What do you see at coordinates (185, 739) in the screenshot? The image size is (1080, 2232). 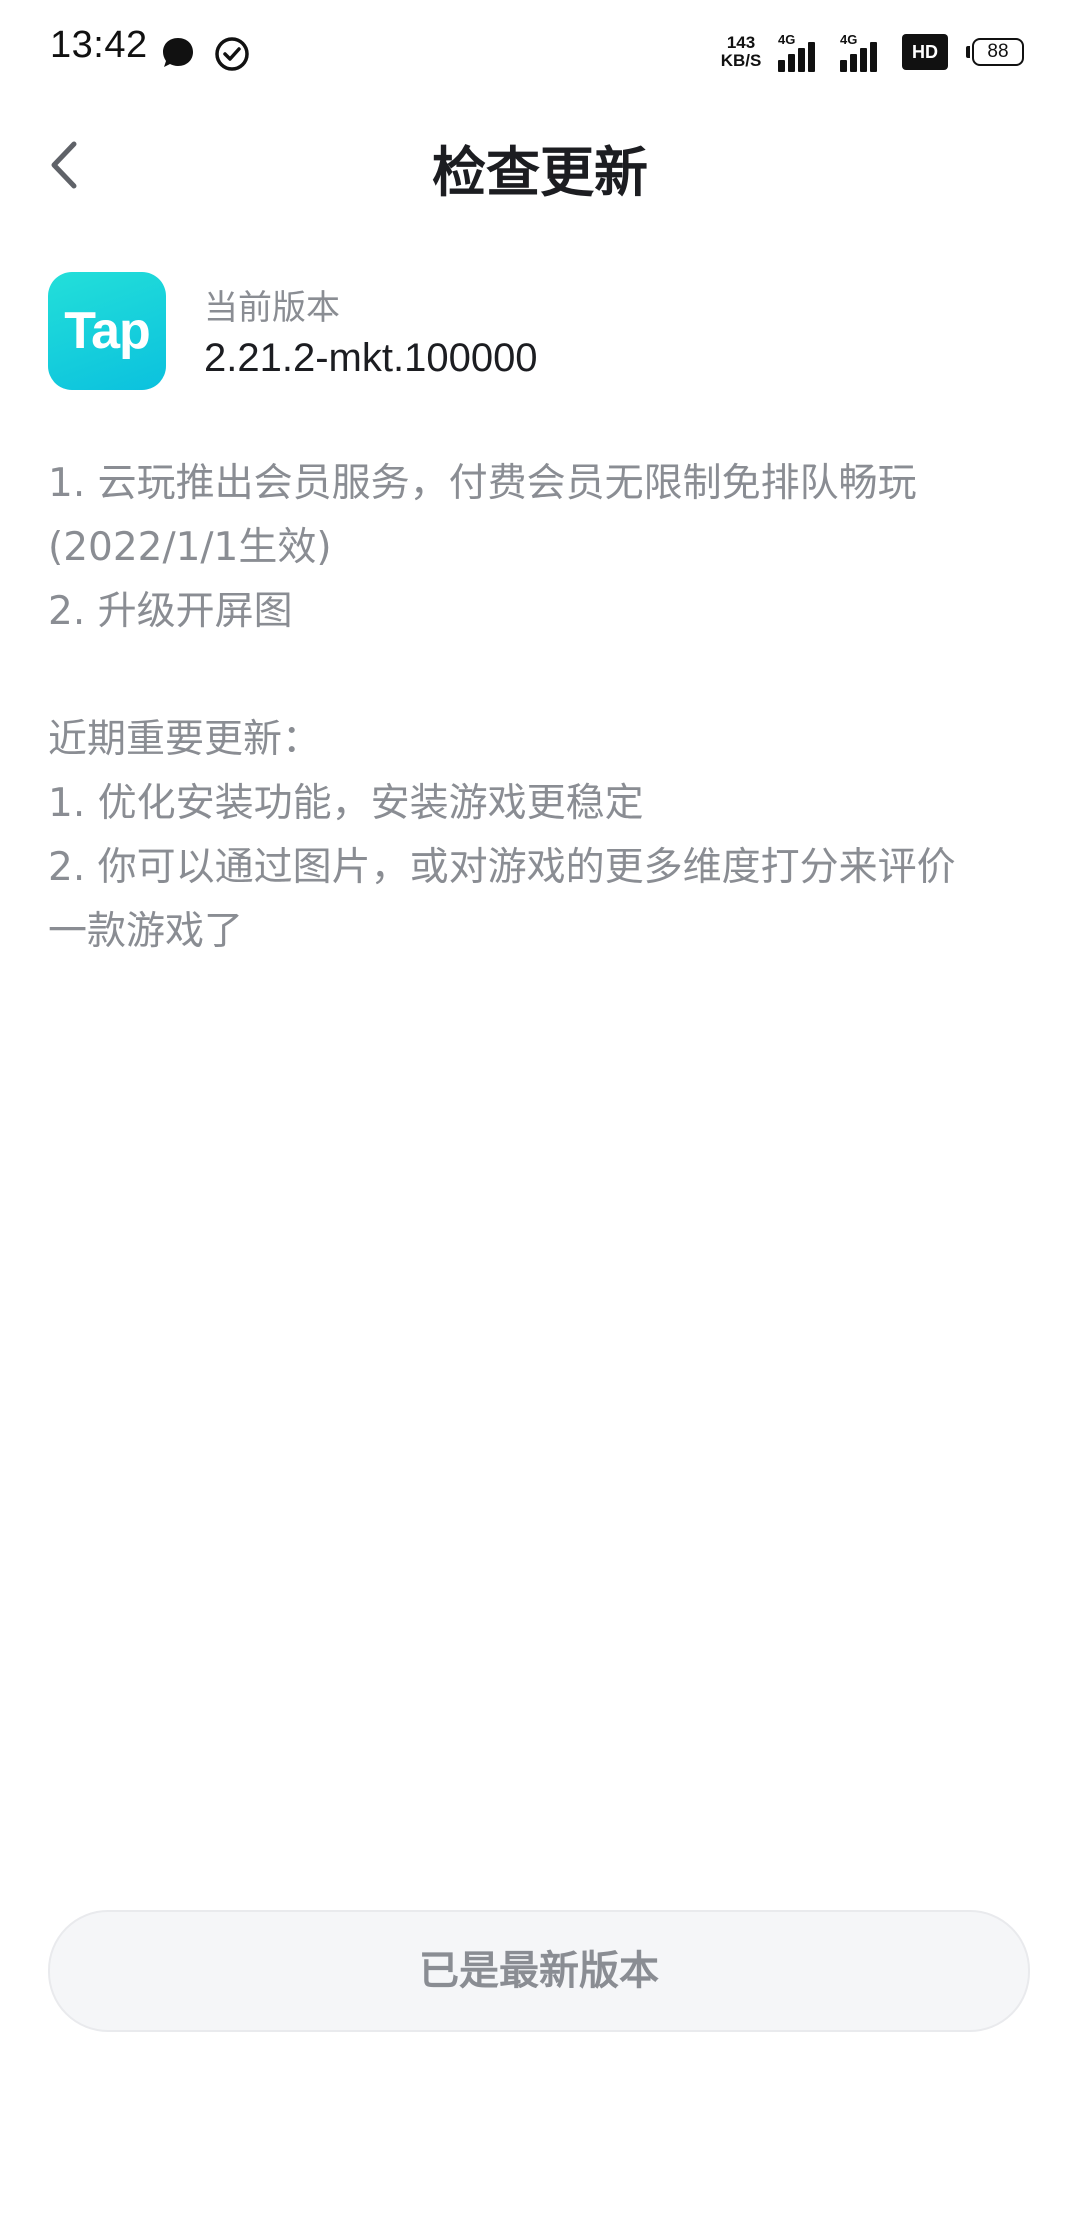 I see `recent-updates-heading: 近期重要更新：` at bounding box center [185, 739].